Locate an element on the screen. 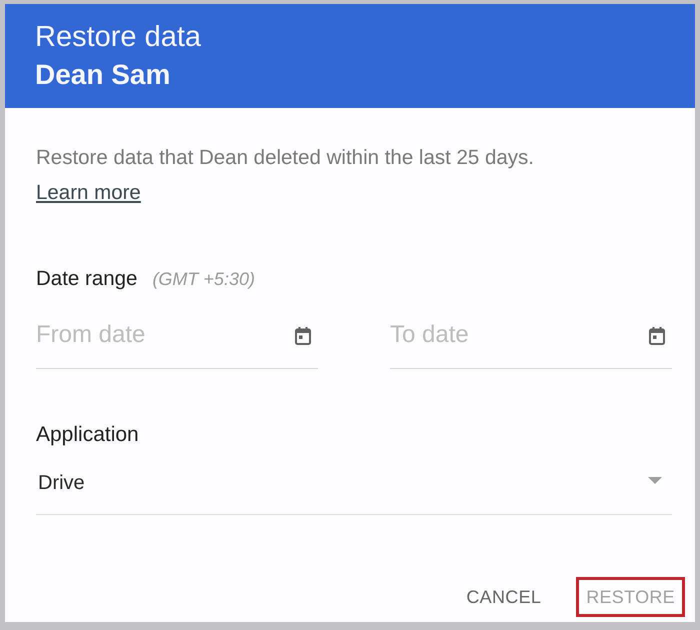  date-field: From date is located at coordinates (165, 339).